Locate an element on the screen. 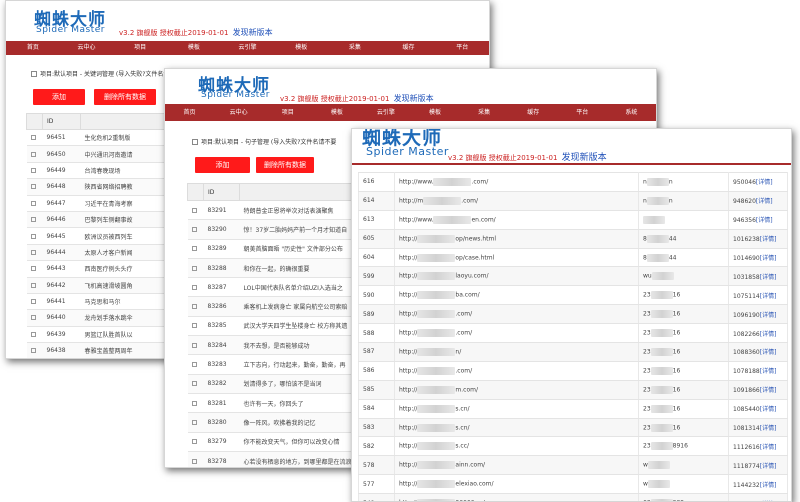  table-row: 578 http://ainn.com/w 1118774[详情] is located at coordinates (573, 465).